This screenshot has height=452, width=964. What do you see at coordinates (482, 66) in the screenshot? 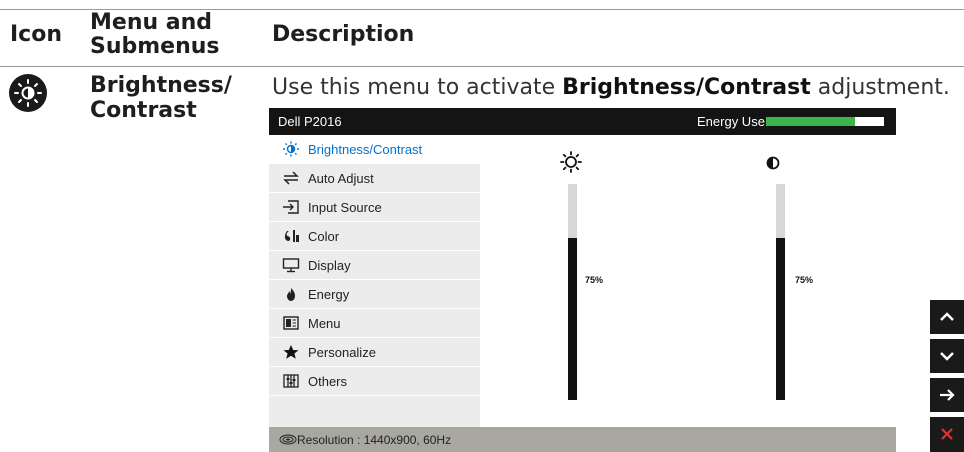
I see `header-bottom-rule` at bounding box center [482, 66].